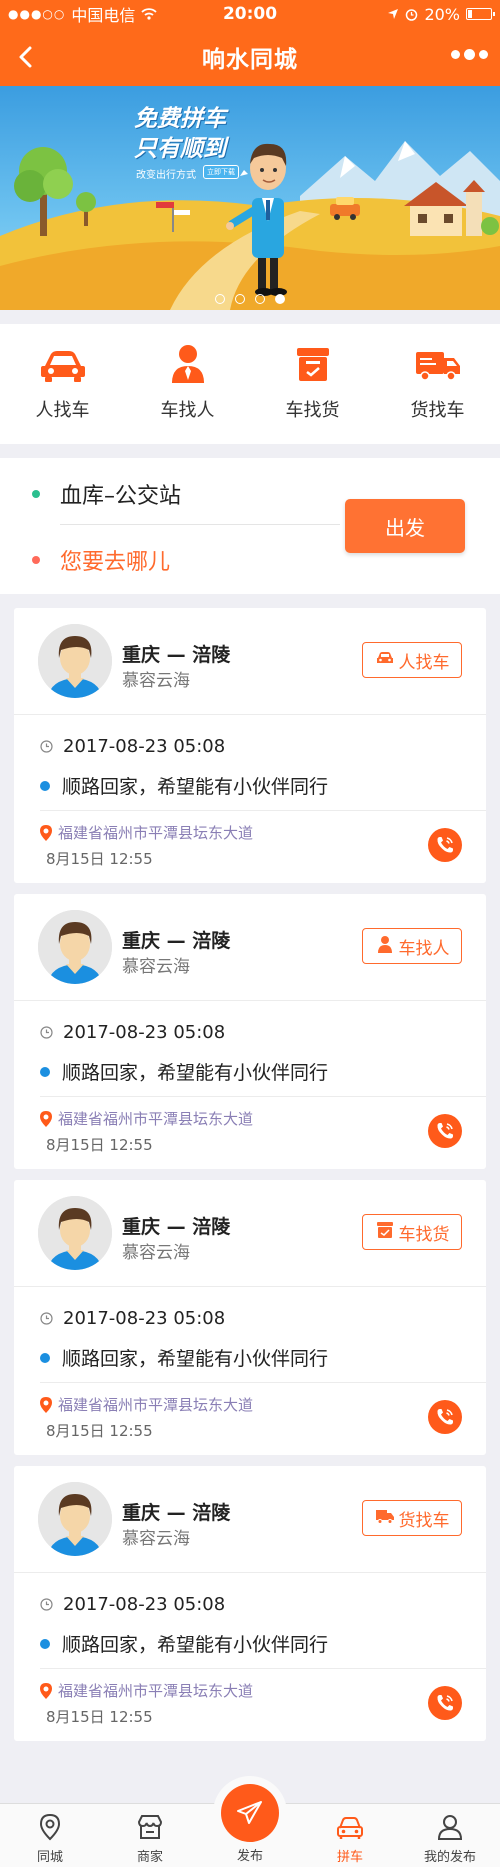 This screenshot has height=1867, width=500. I want to click on page-title: 响水同城, so click(250, 60).